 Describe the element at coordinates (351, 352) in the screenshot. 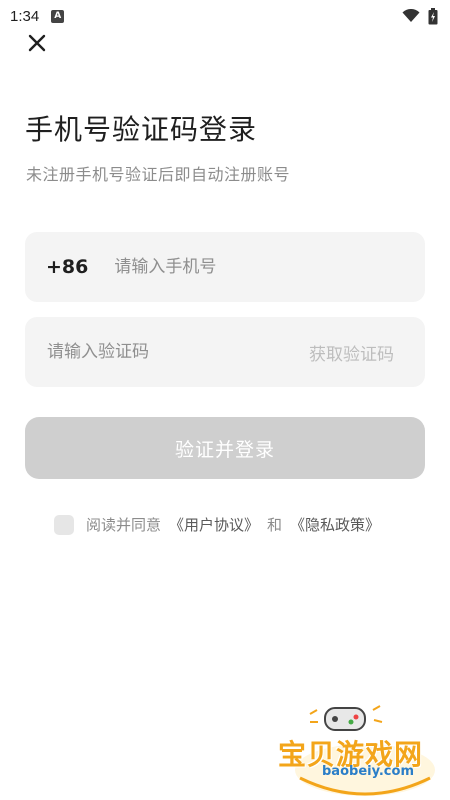

I see `get-code-button: 获取验证码` at that location.